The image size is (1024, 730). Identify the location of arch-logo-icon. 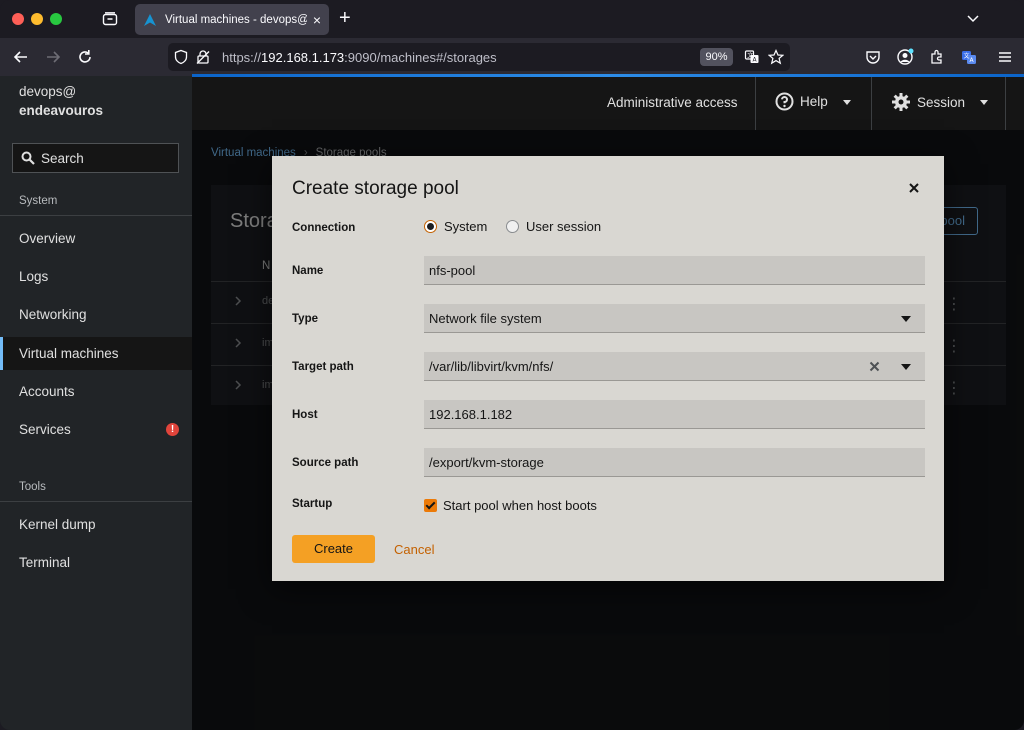
(150, 19).